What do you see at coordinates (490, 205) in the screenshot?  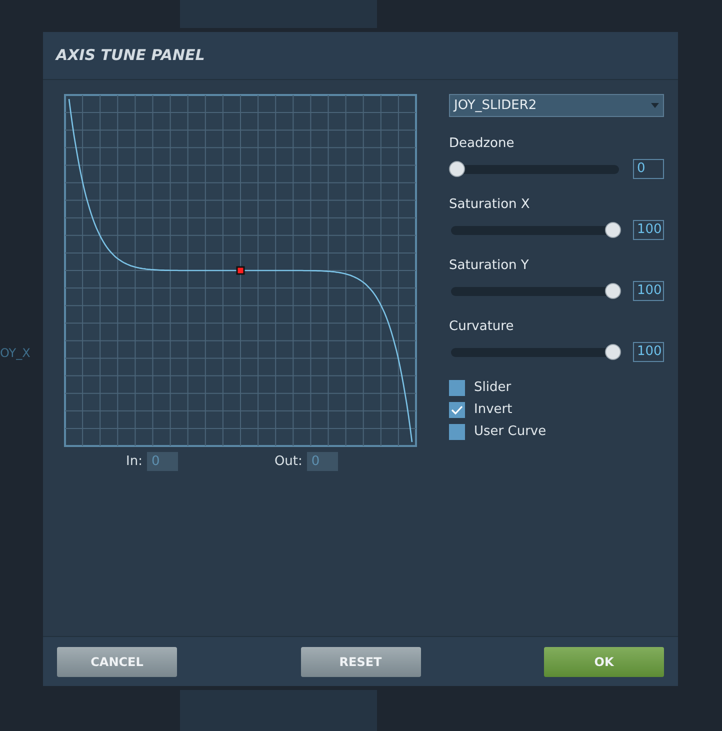 I see `slider-label: Saturation X` at bounding box center [490, 205].